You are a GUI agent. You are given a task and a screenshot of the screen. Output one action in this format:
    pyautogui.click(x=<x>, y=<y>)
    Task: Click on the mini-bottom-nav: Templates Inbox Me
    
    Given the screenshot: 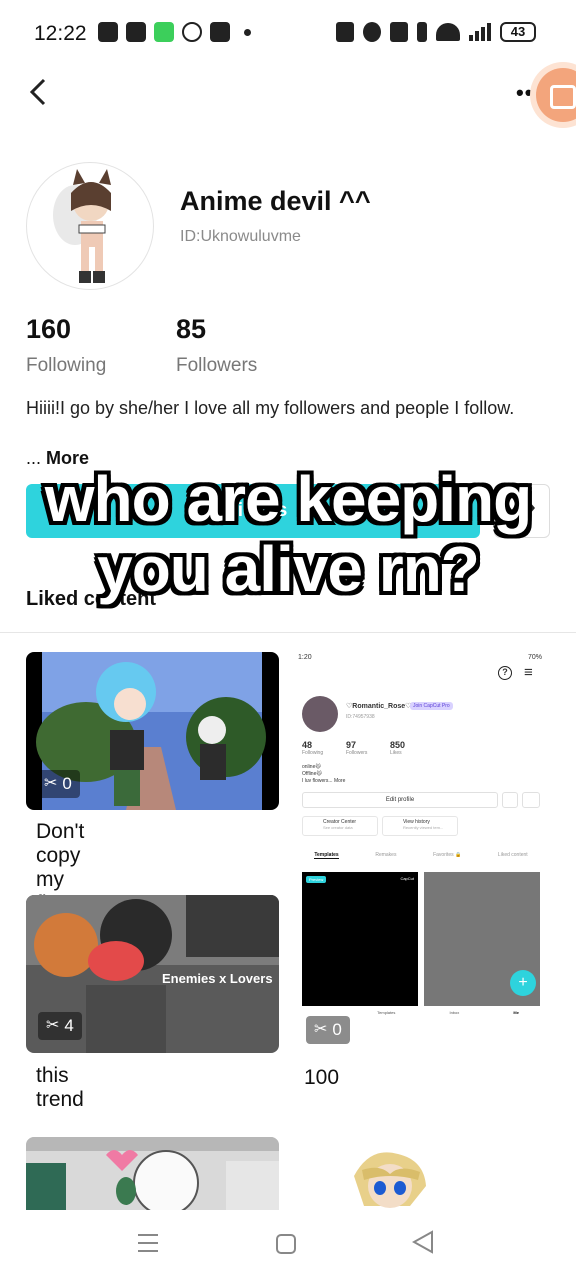 What is the action you would take?
    pyautogui.click(x=421, y=1012)
    